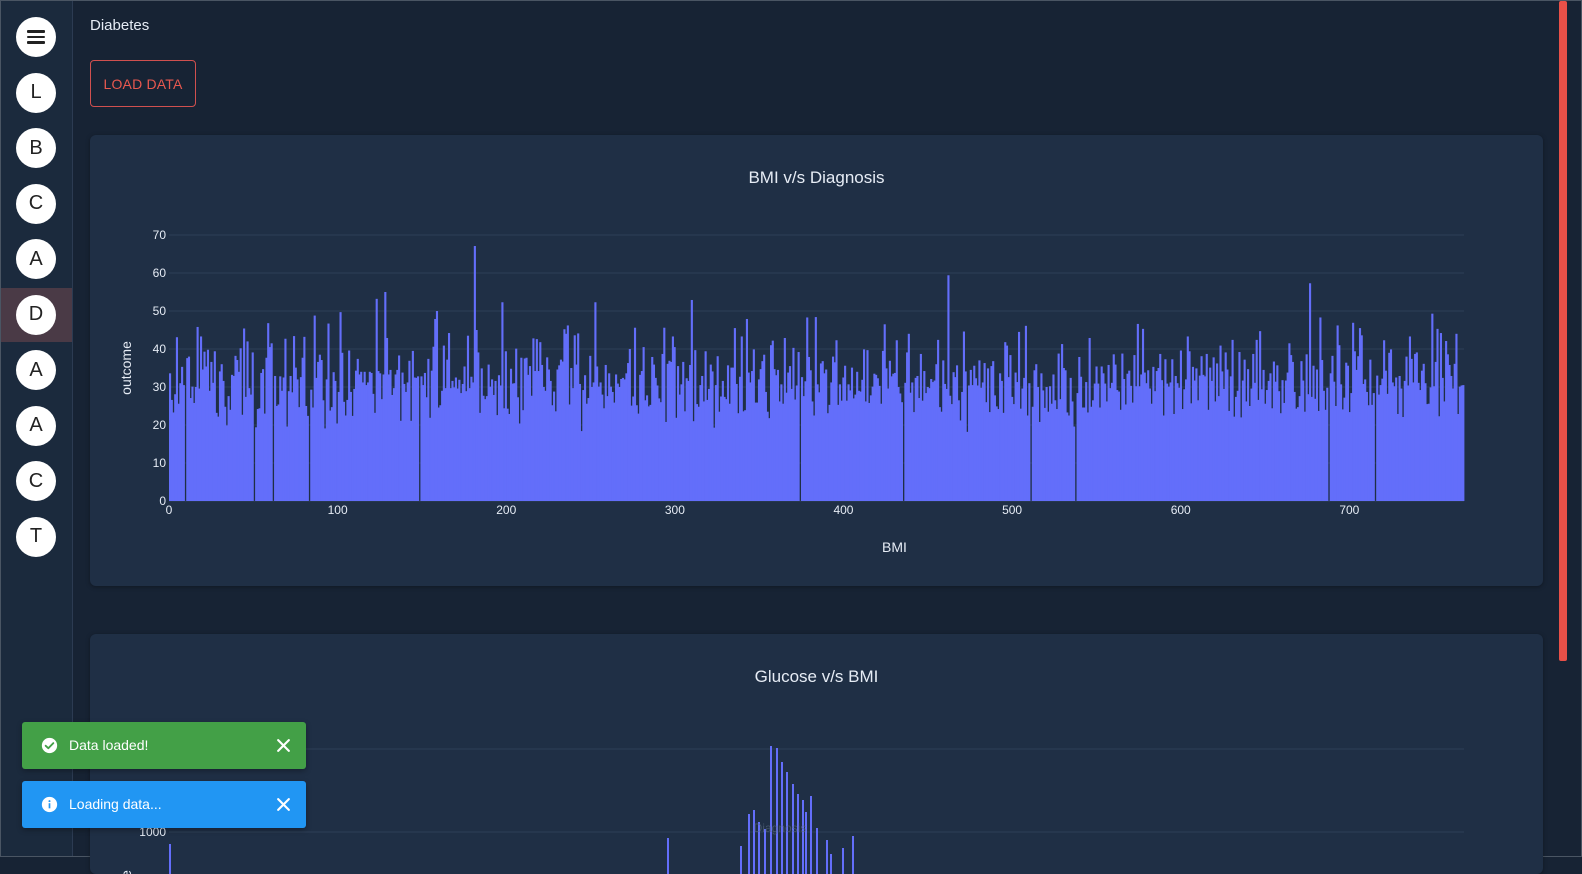 Image resolution: width=1582 pixels, height=874 pixels. I want to click on avatar: L, so click(36, 92).